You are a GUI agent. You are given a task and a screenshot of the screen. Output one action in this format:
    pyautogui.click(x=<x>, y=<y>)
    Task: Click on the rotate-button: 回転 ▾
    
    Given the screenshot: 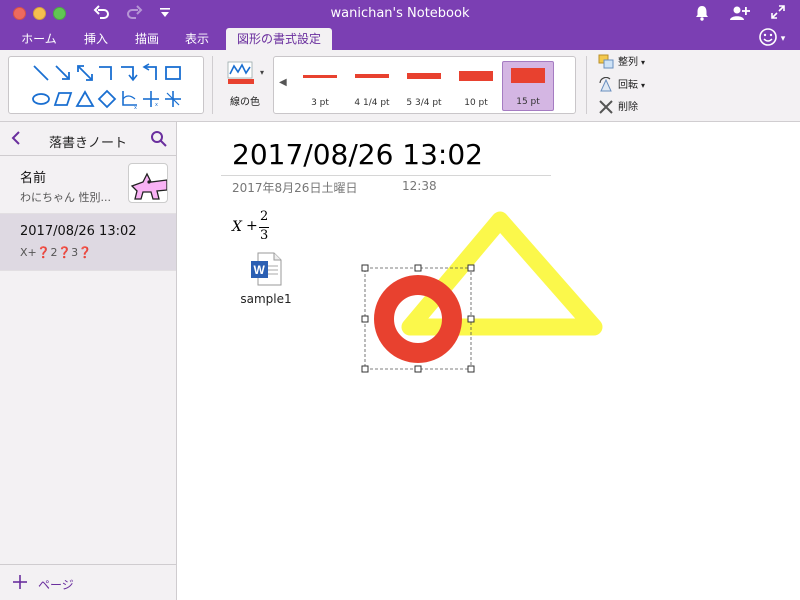 What is the action you would take?
    pyautogui.click(x=638, y=86)
    